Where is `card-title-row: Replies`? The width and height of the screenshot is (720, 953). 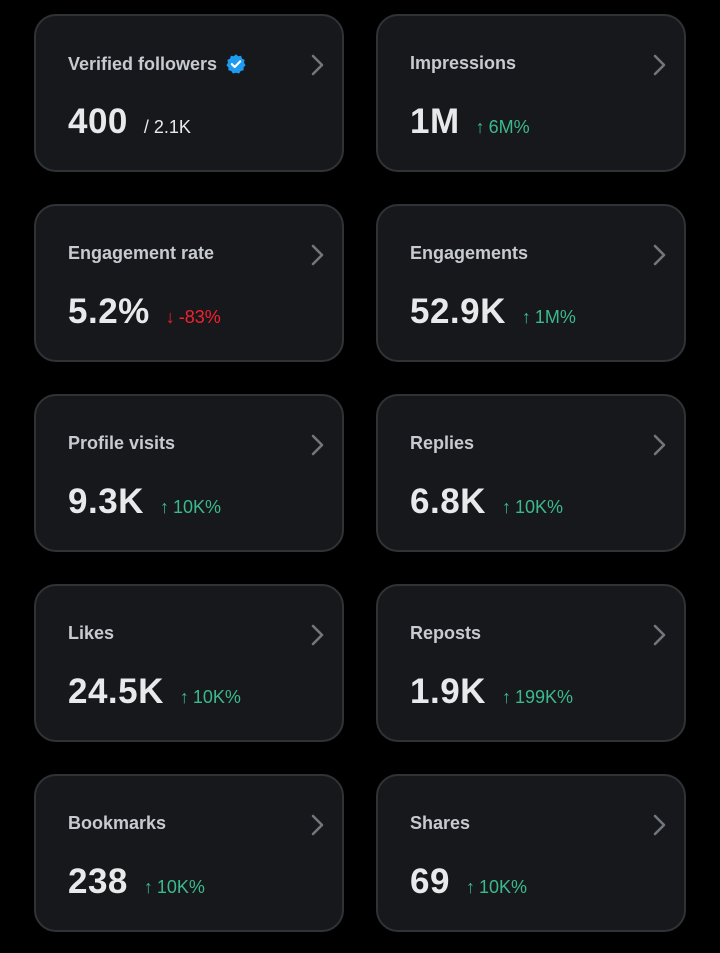
card-title-row: Replies is located at coordinates (442, 443).